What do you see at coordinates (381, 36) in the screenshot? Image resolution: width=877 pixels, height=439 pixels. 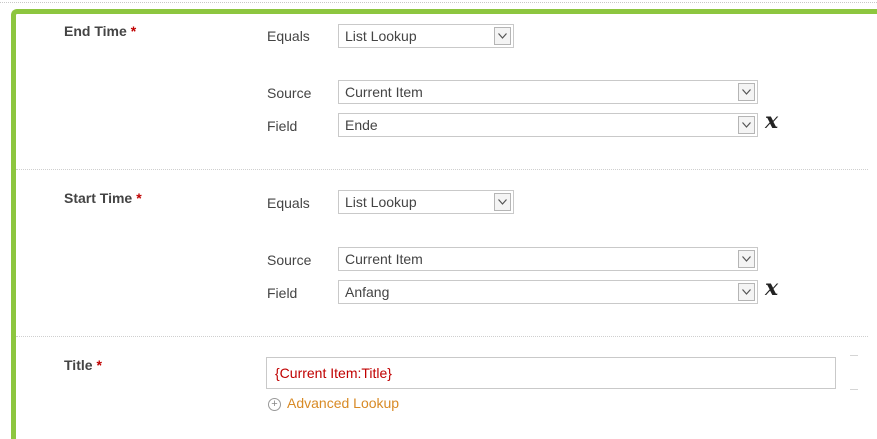 I see `end-time-equals-value: List Lookup` at bounding box center [381, 36].